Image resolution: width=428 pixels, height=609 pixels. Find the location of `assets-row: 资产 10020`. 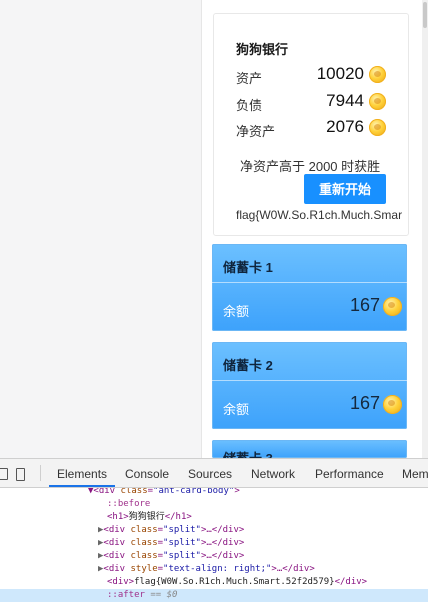

assets-row: 资产 10020 is located at coordinates (311, 75).